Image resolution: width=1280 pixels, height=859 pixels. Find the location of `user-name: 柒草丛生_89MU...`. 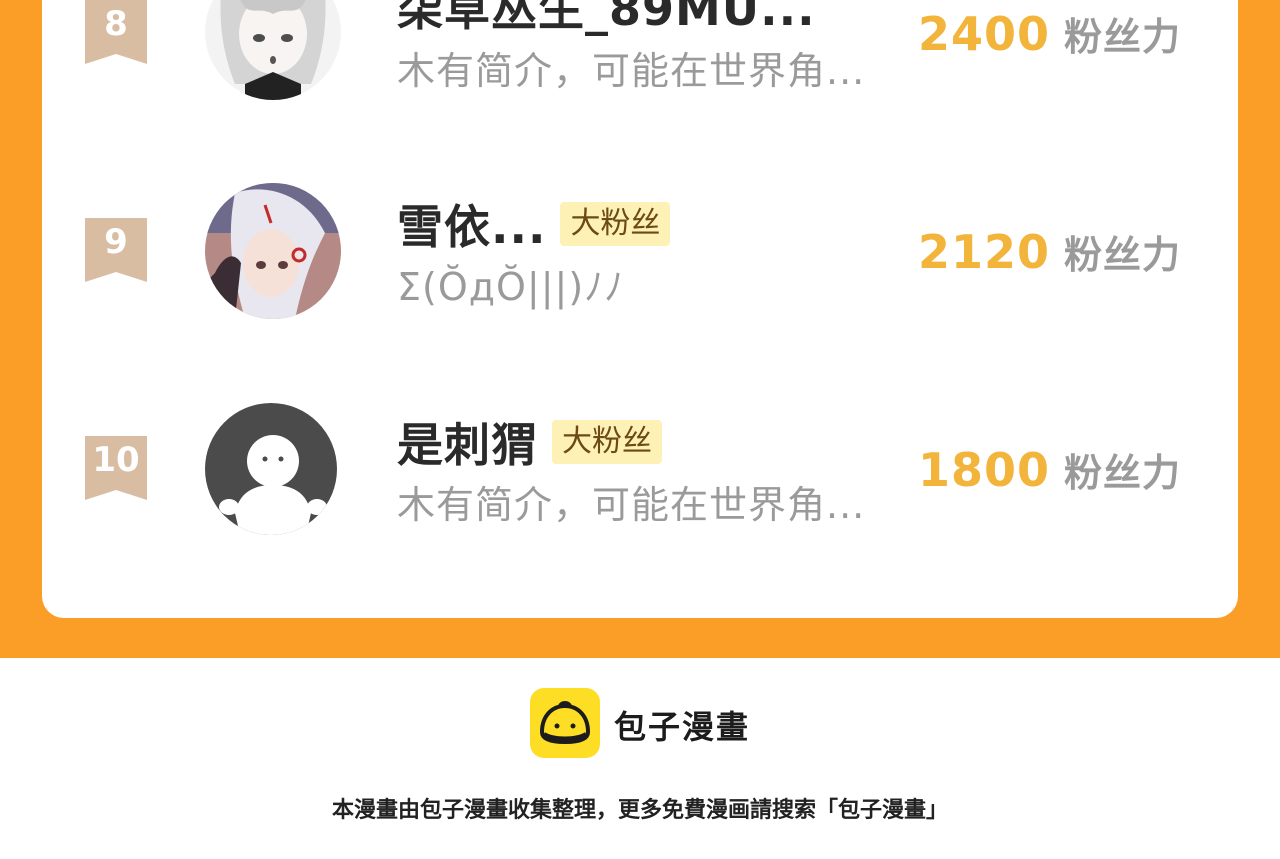

user-name: 柒草丛生_89MU... is located at coordinates (606, 19).